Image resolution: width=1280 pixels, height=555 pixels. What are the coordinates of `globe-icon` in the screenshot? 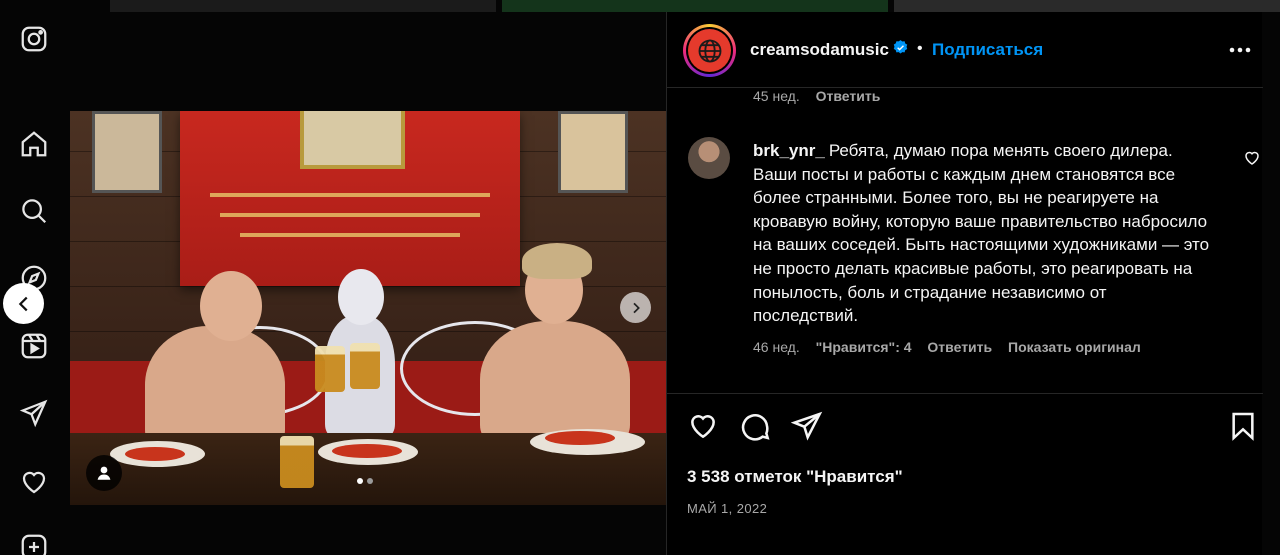 It's located at (709, 50).